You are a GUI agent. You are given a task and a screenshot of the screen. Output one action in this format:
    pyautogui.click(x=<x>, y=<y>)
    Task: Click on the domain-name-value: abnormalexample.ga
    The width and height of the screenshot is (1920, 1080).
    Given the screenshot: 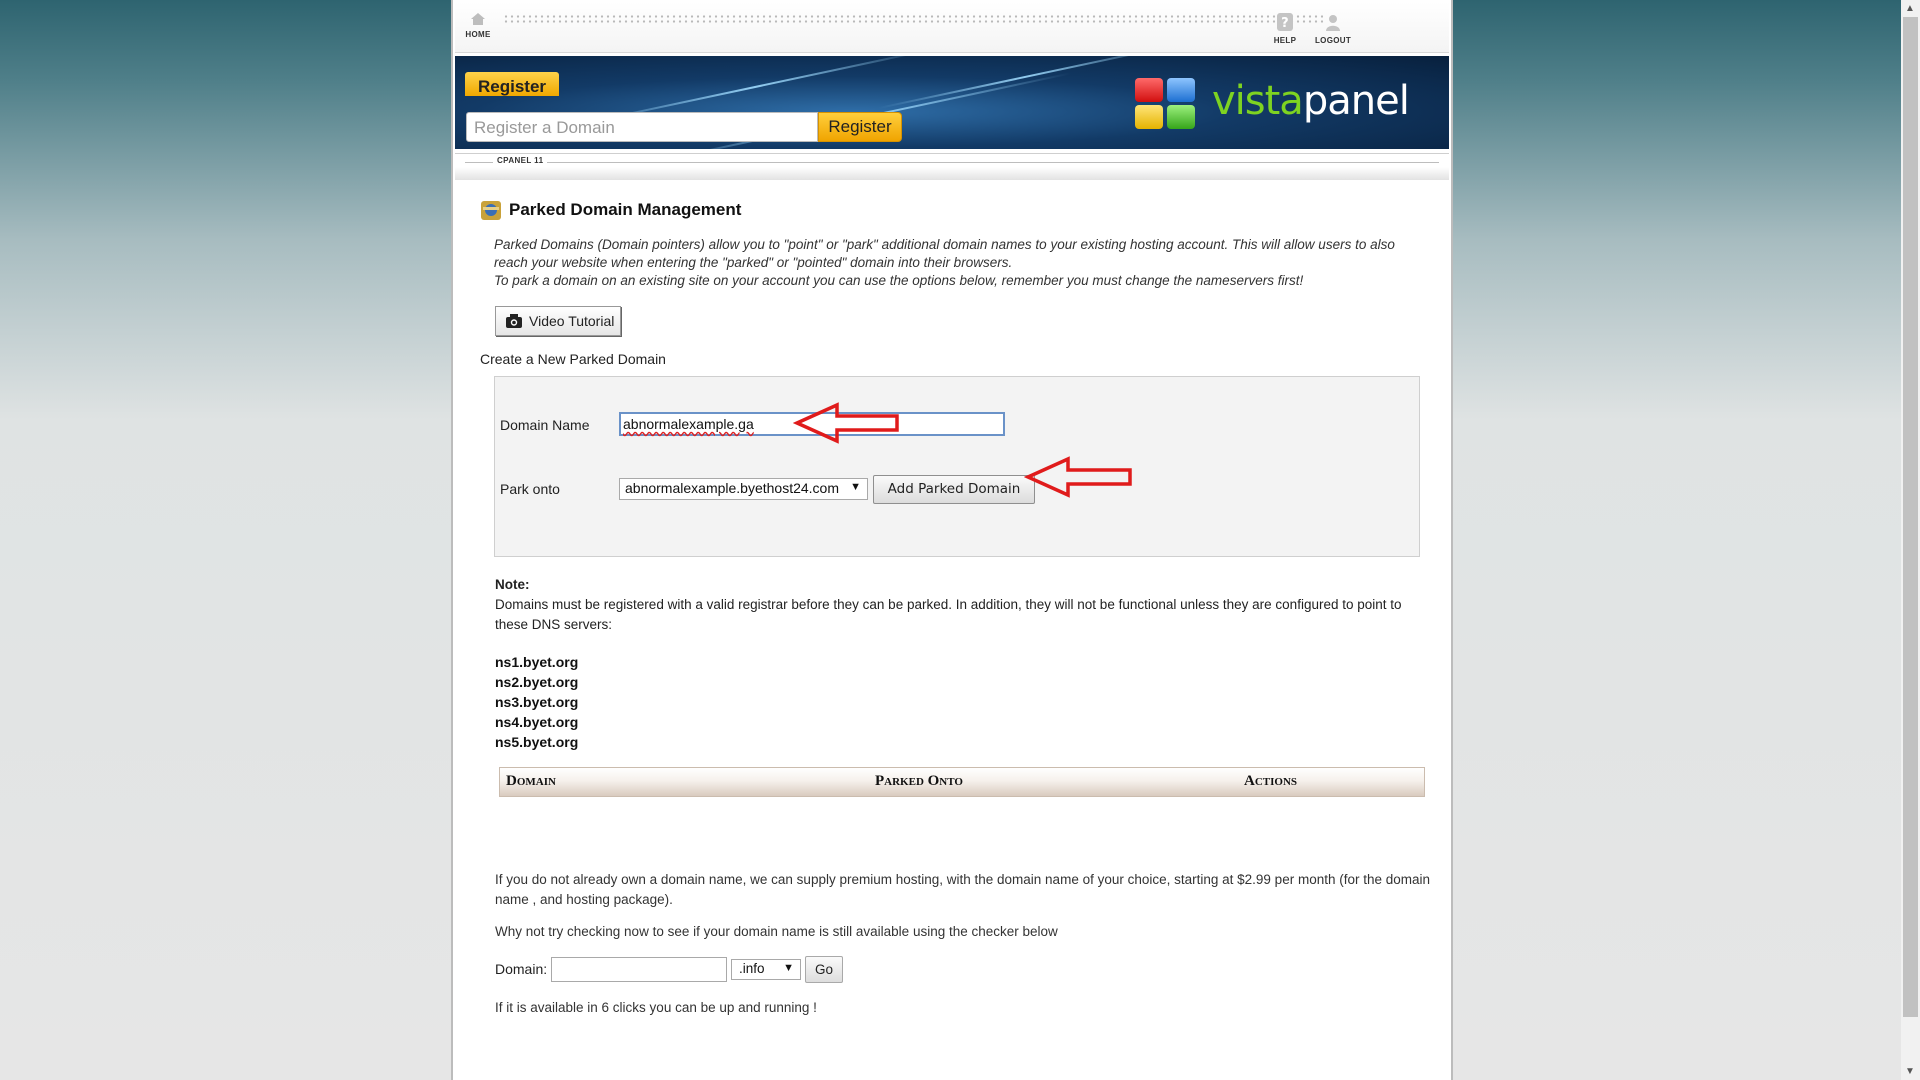 What is the action you would take?
    pyautogui.click(x=688, y=424)
    